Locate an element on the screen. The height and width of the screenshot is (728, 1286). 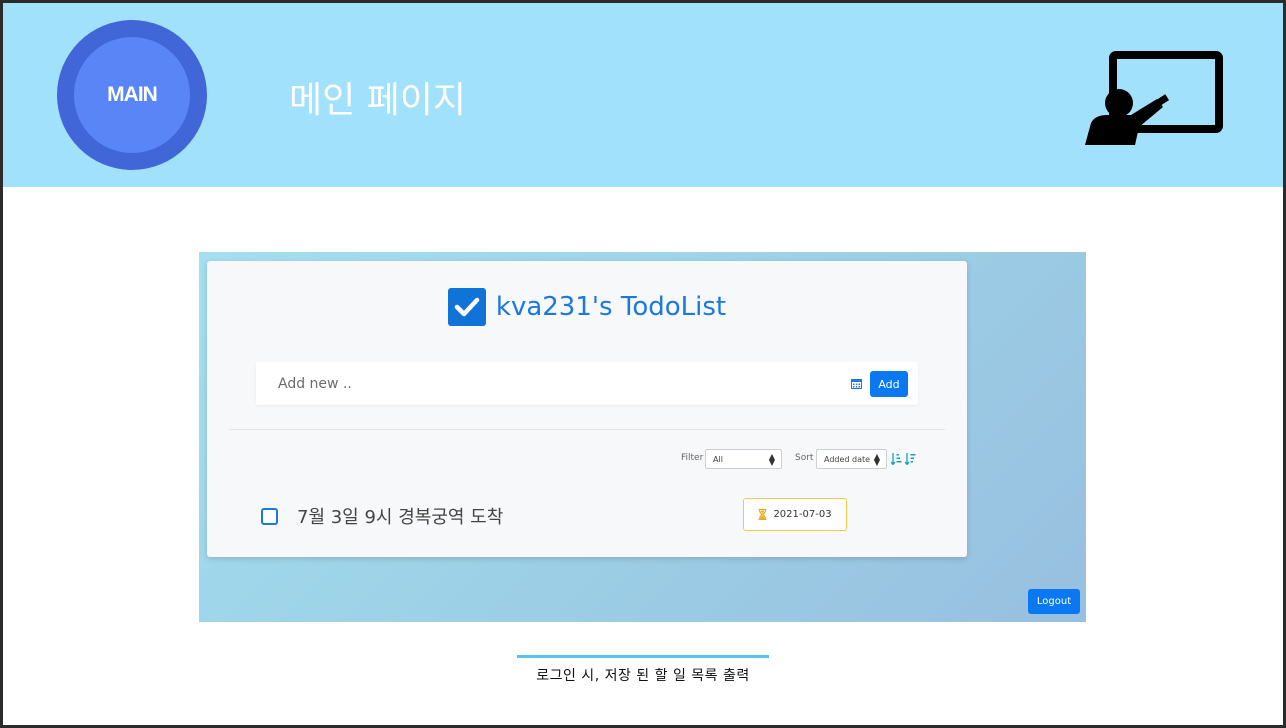
filter-label: Filter is located at coordinates (692, 458).